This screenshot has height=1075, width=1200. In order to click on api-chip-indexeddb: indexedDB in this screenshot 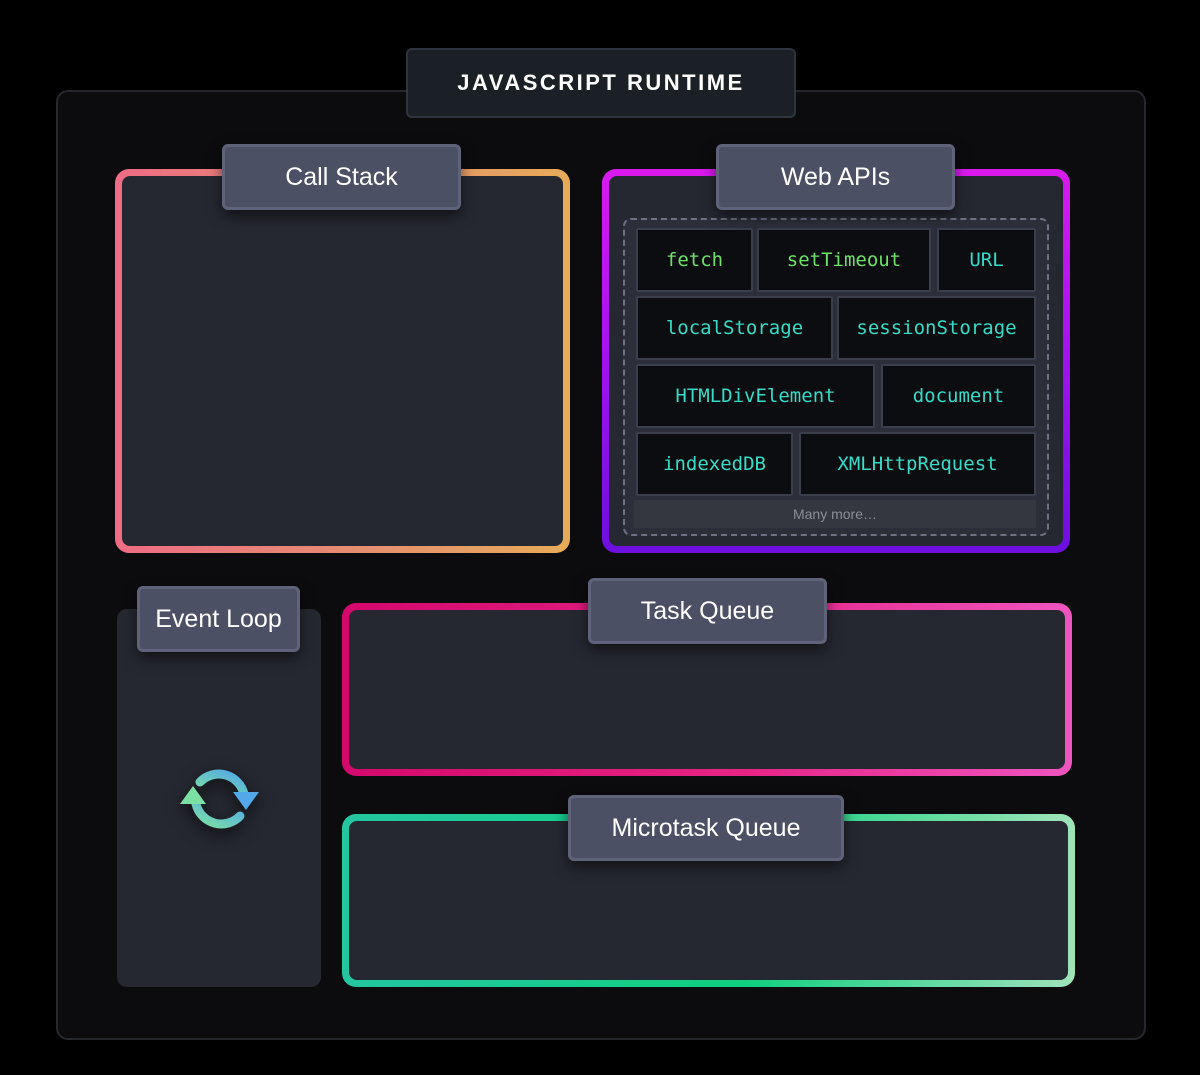, I will do `click(714, 464)`.